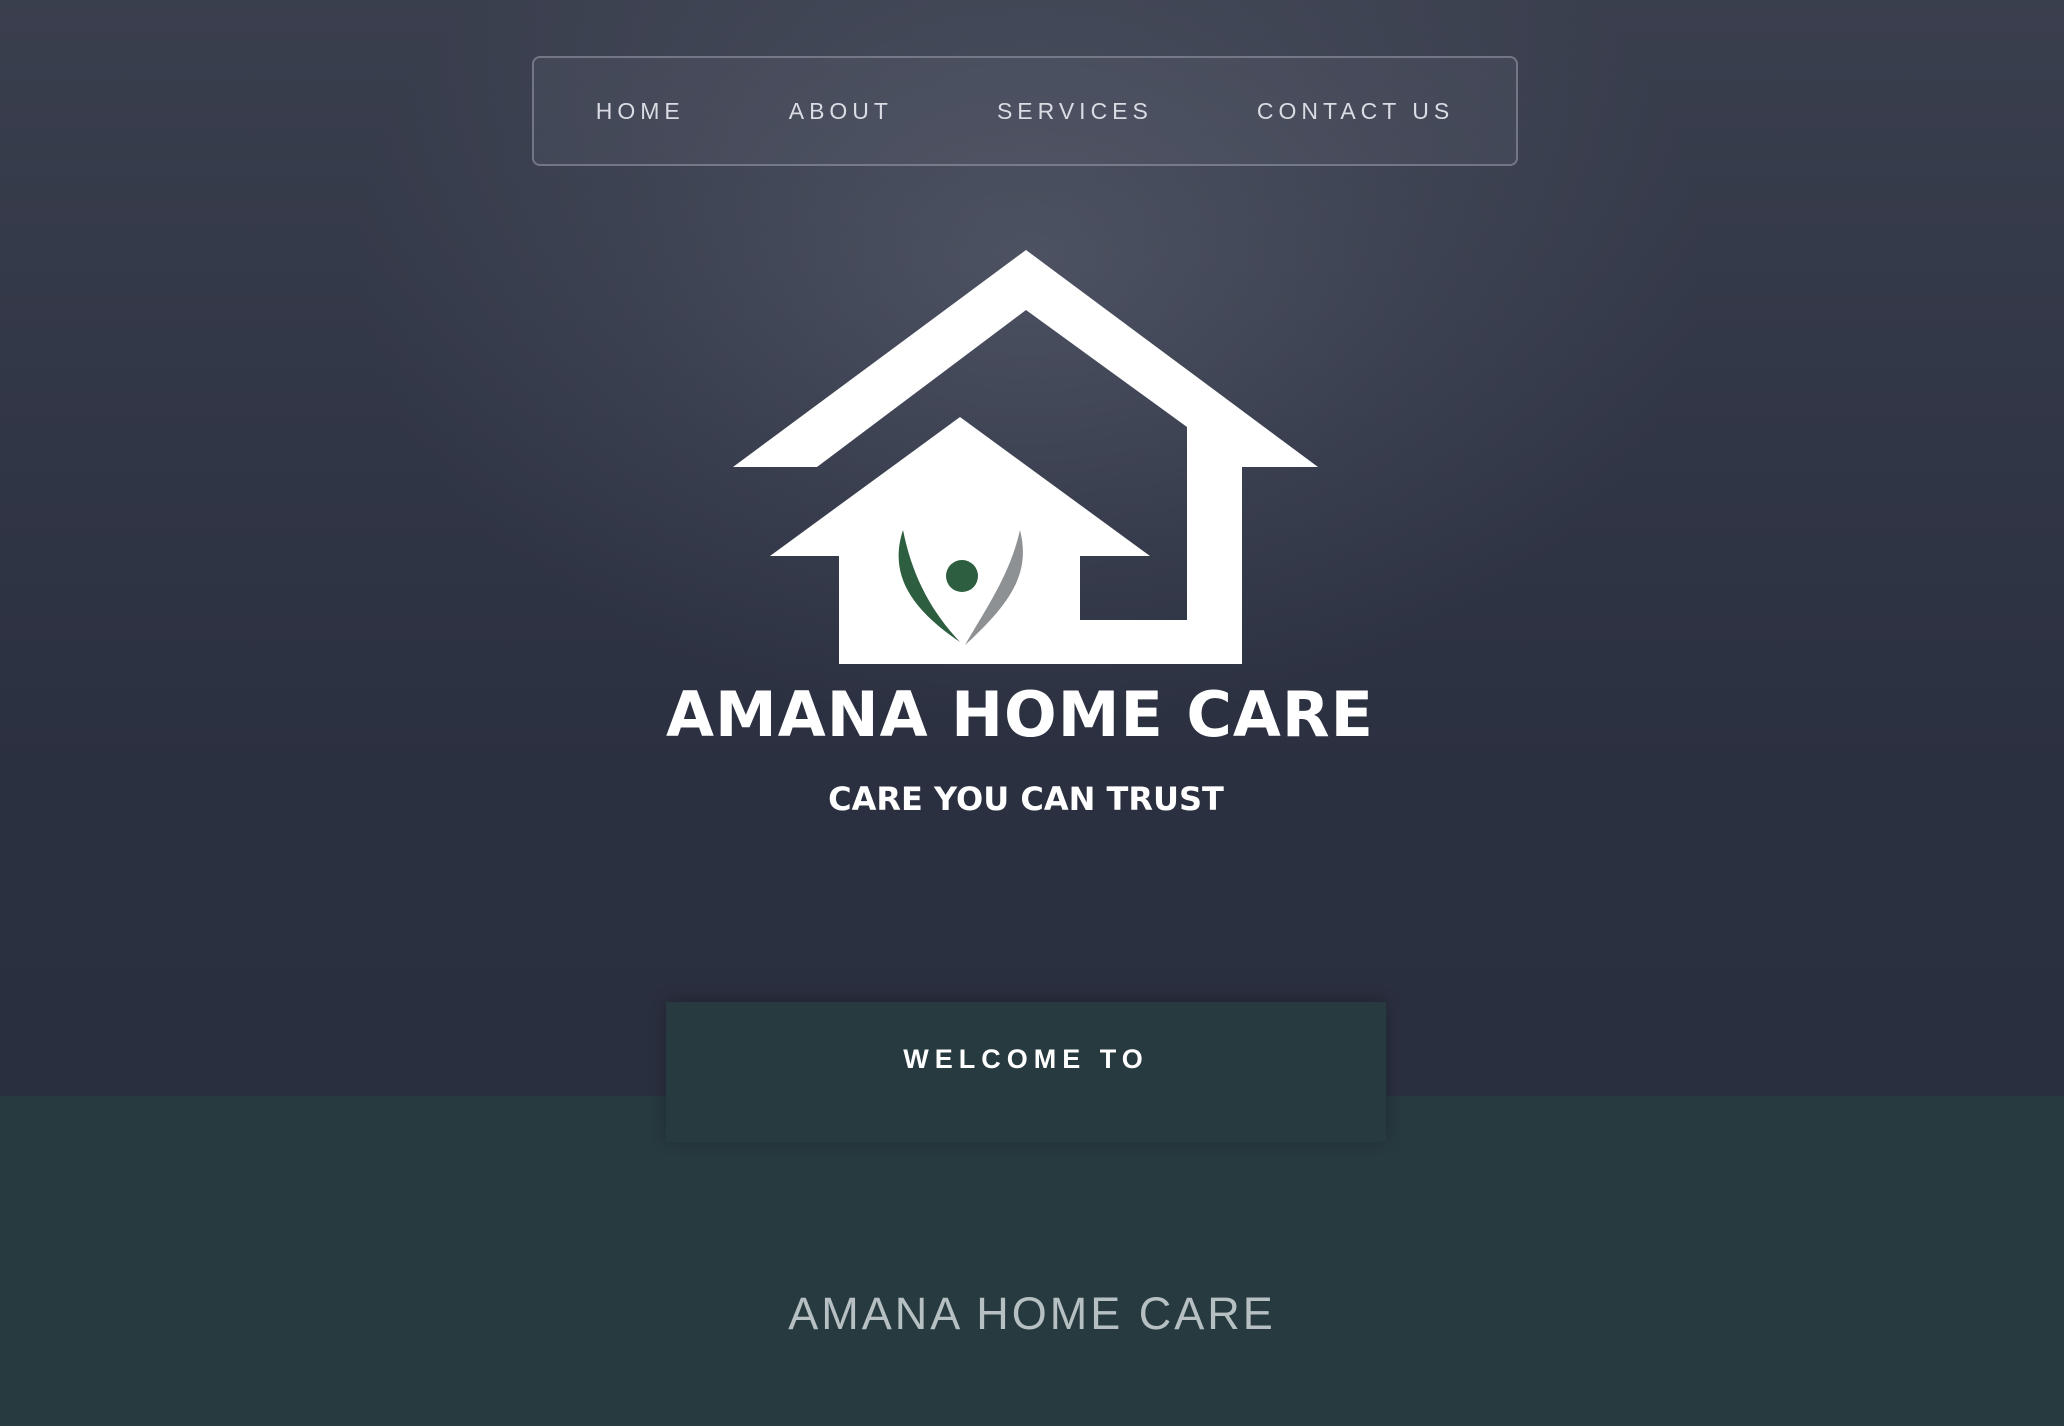  Describe the element at coordinates (962, 576) in the screenshot. I see `person-head-shape` at that location.